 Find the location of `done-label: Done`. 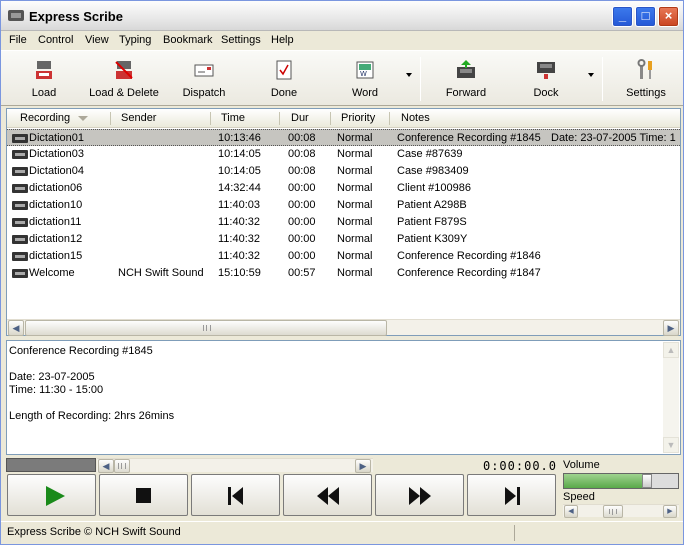

done-label: Done is located at coordinates (284, 93).